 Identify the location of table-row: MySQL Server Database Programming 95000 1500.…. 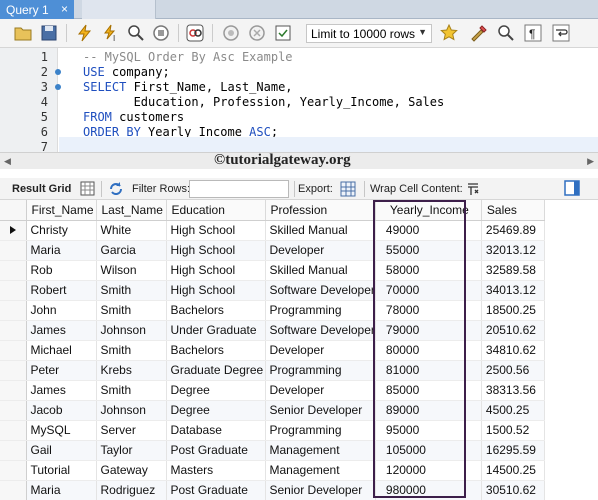
(272, 430).